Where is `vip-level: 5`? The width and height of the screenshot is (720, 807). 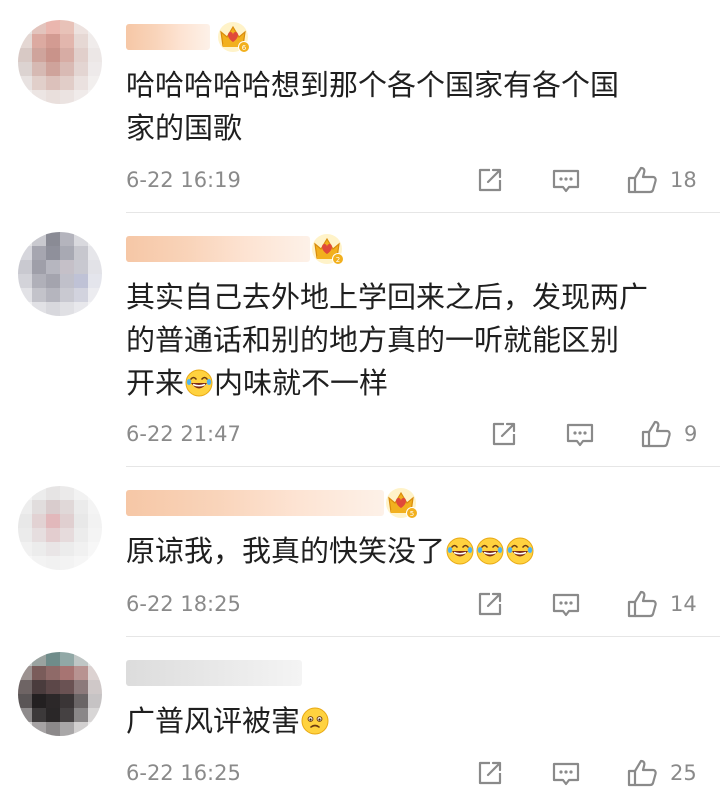 vip-level: 5 is located at coordinates (412, 514).